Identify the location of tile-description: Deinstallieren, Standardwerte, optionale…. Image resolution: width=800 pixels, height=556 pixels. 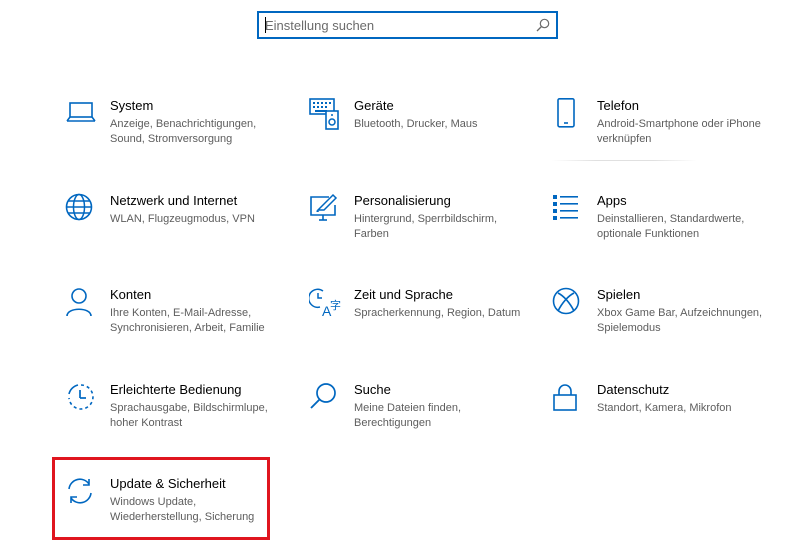
(671, 226).